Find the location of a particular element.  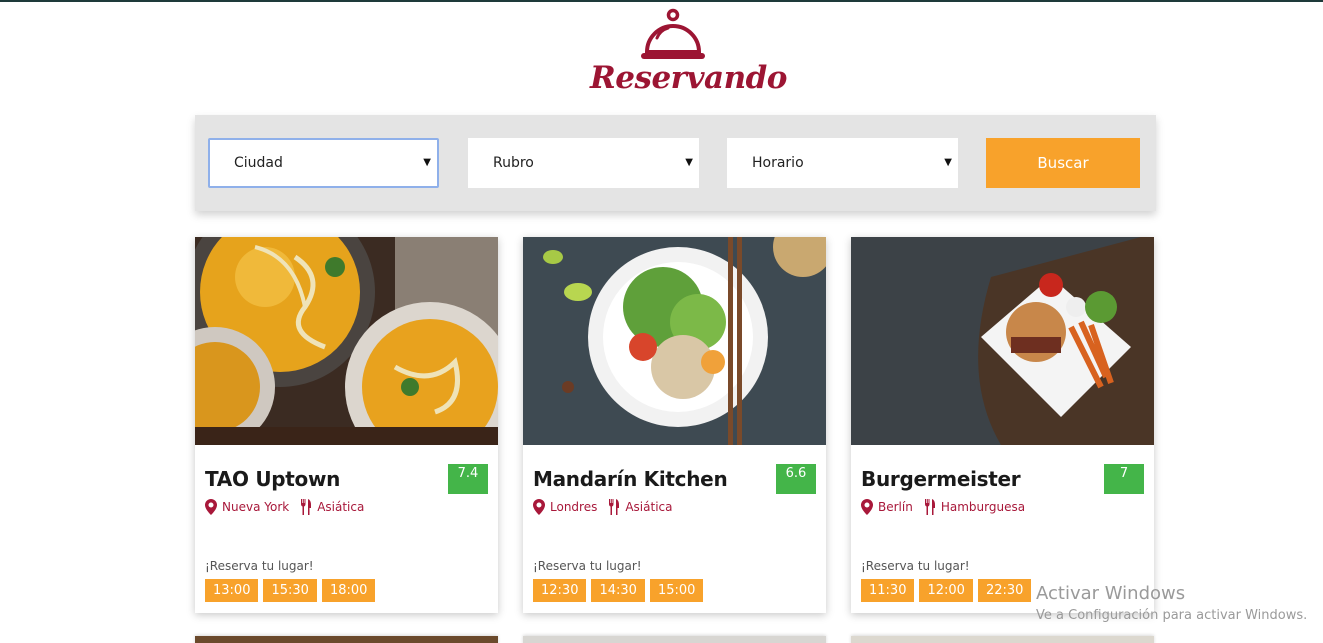

restaurant-name: TAO Uptown is located at coordinates (272, 479).